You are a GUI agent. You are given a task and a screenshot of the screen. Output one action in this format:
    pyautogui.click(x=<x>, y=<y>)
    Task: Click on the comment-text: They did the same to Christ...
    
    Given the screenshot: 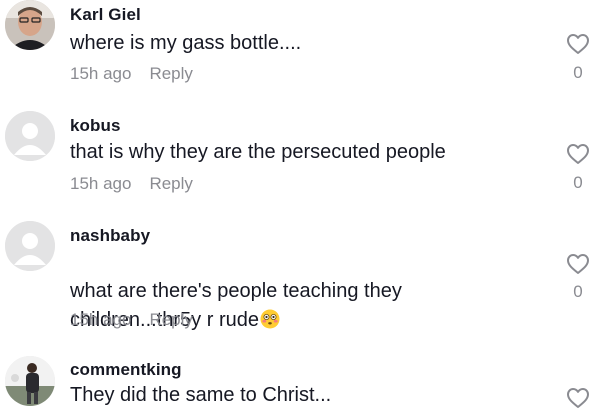 What is the action you would take?
    pyautogui.click(x=201, y=395)
    